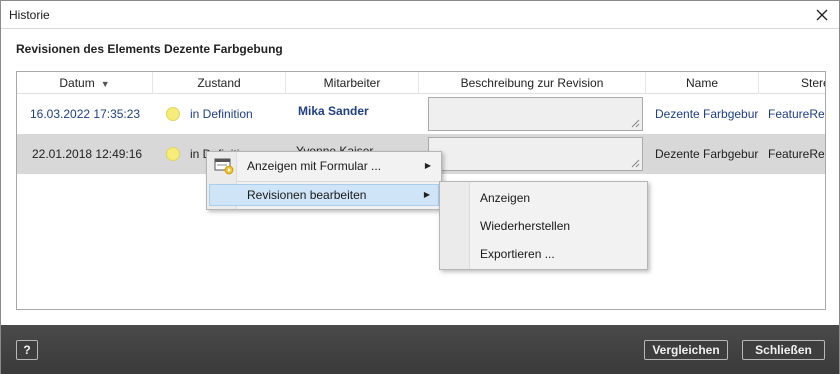 The width and height of the screenshot is (840, 374). Describe the element at coordinates (505, 198) in the screenshot. I see `menu-item-label: Anzeigen` at that location.